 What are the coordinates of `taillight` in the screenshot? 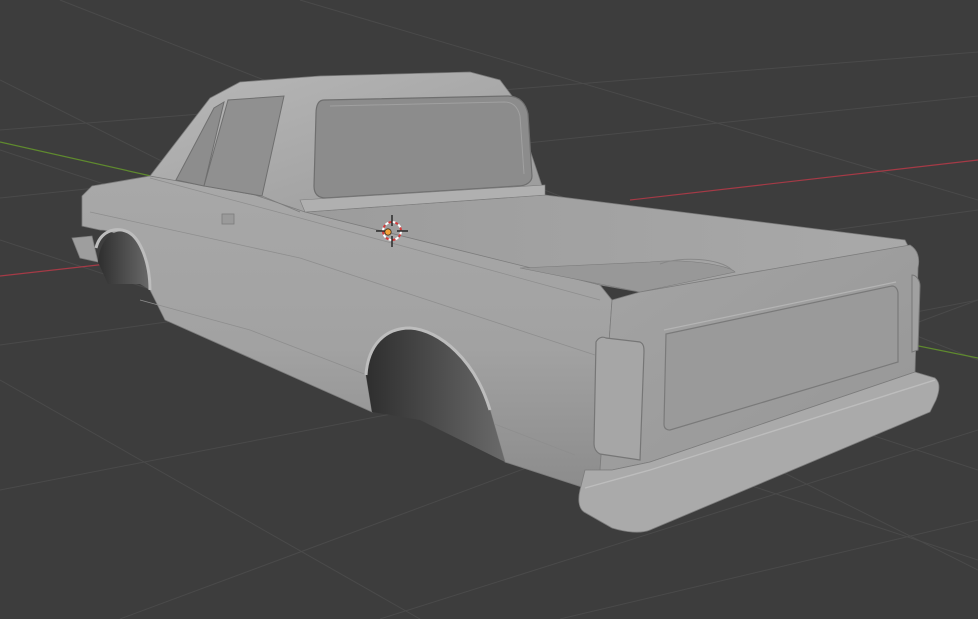 It's located at (619, 398).